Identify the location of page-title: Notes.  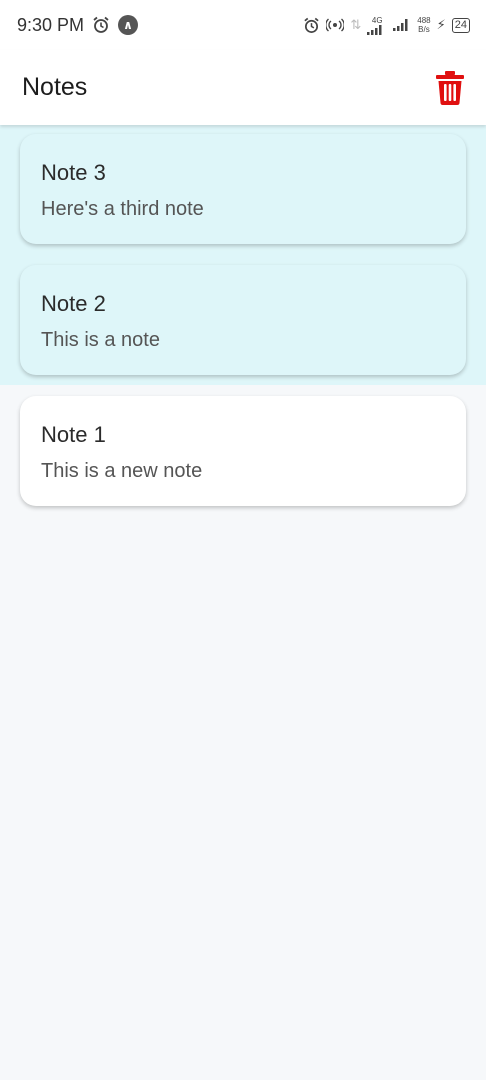
(55, 87).